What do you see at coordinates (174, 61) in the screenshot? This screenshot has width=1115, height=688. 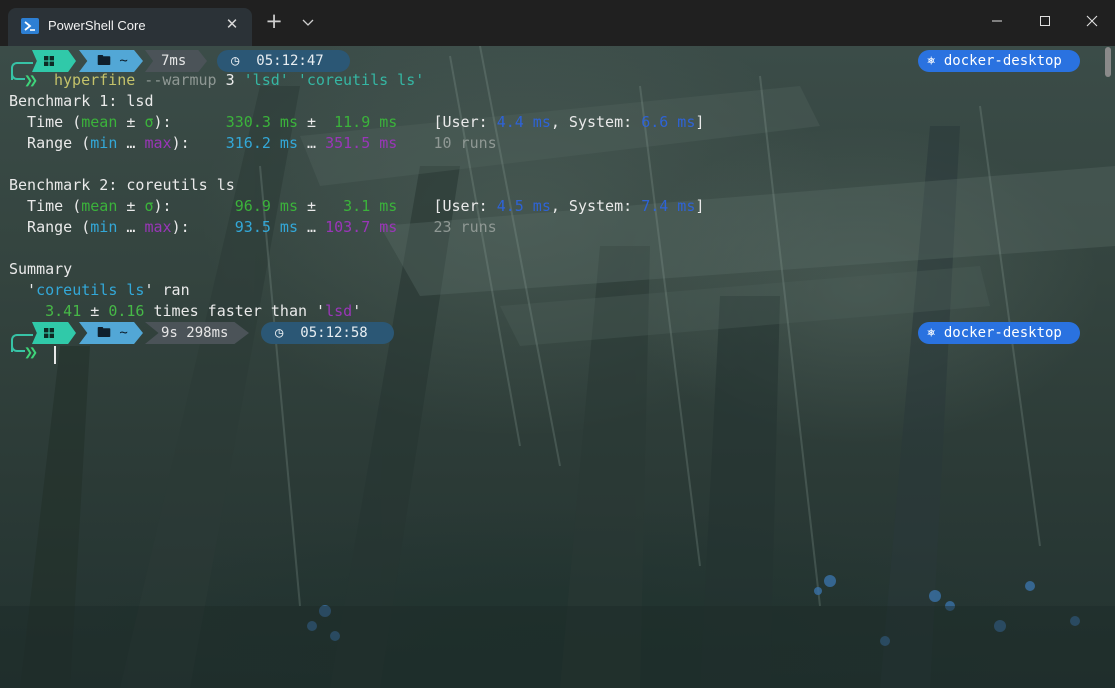 I see `duration-label: 7ms` at bounding box center [174, 61].